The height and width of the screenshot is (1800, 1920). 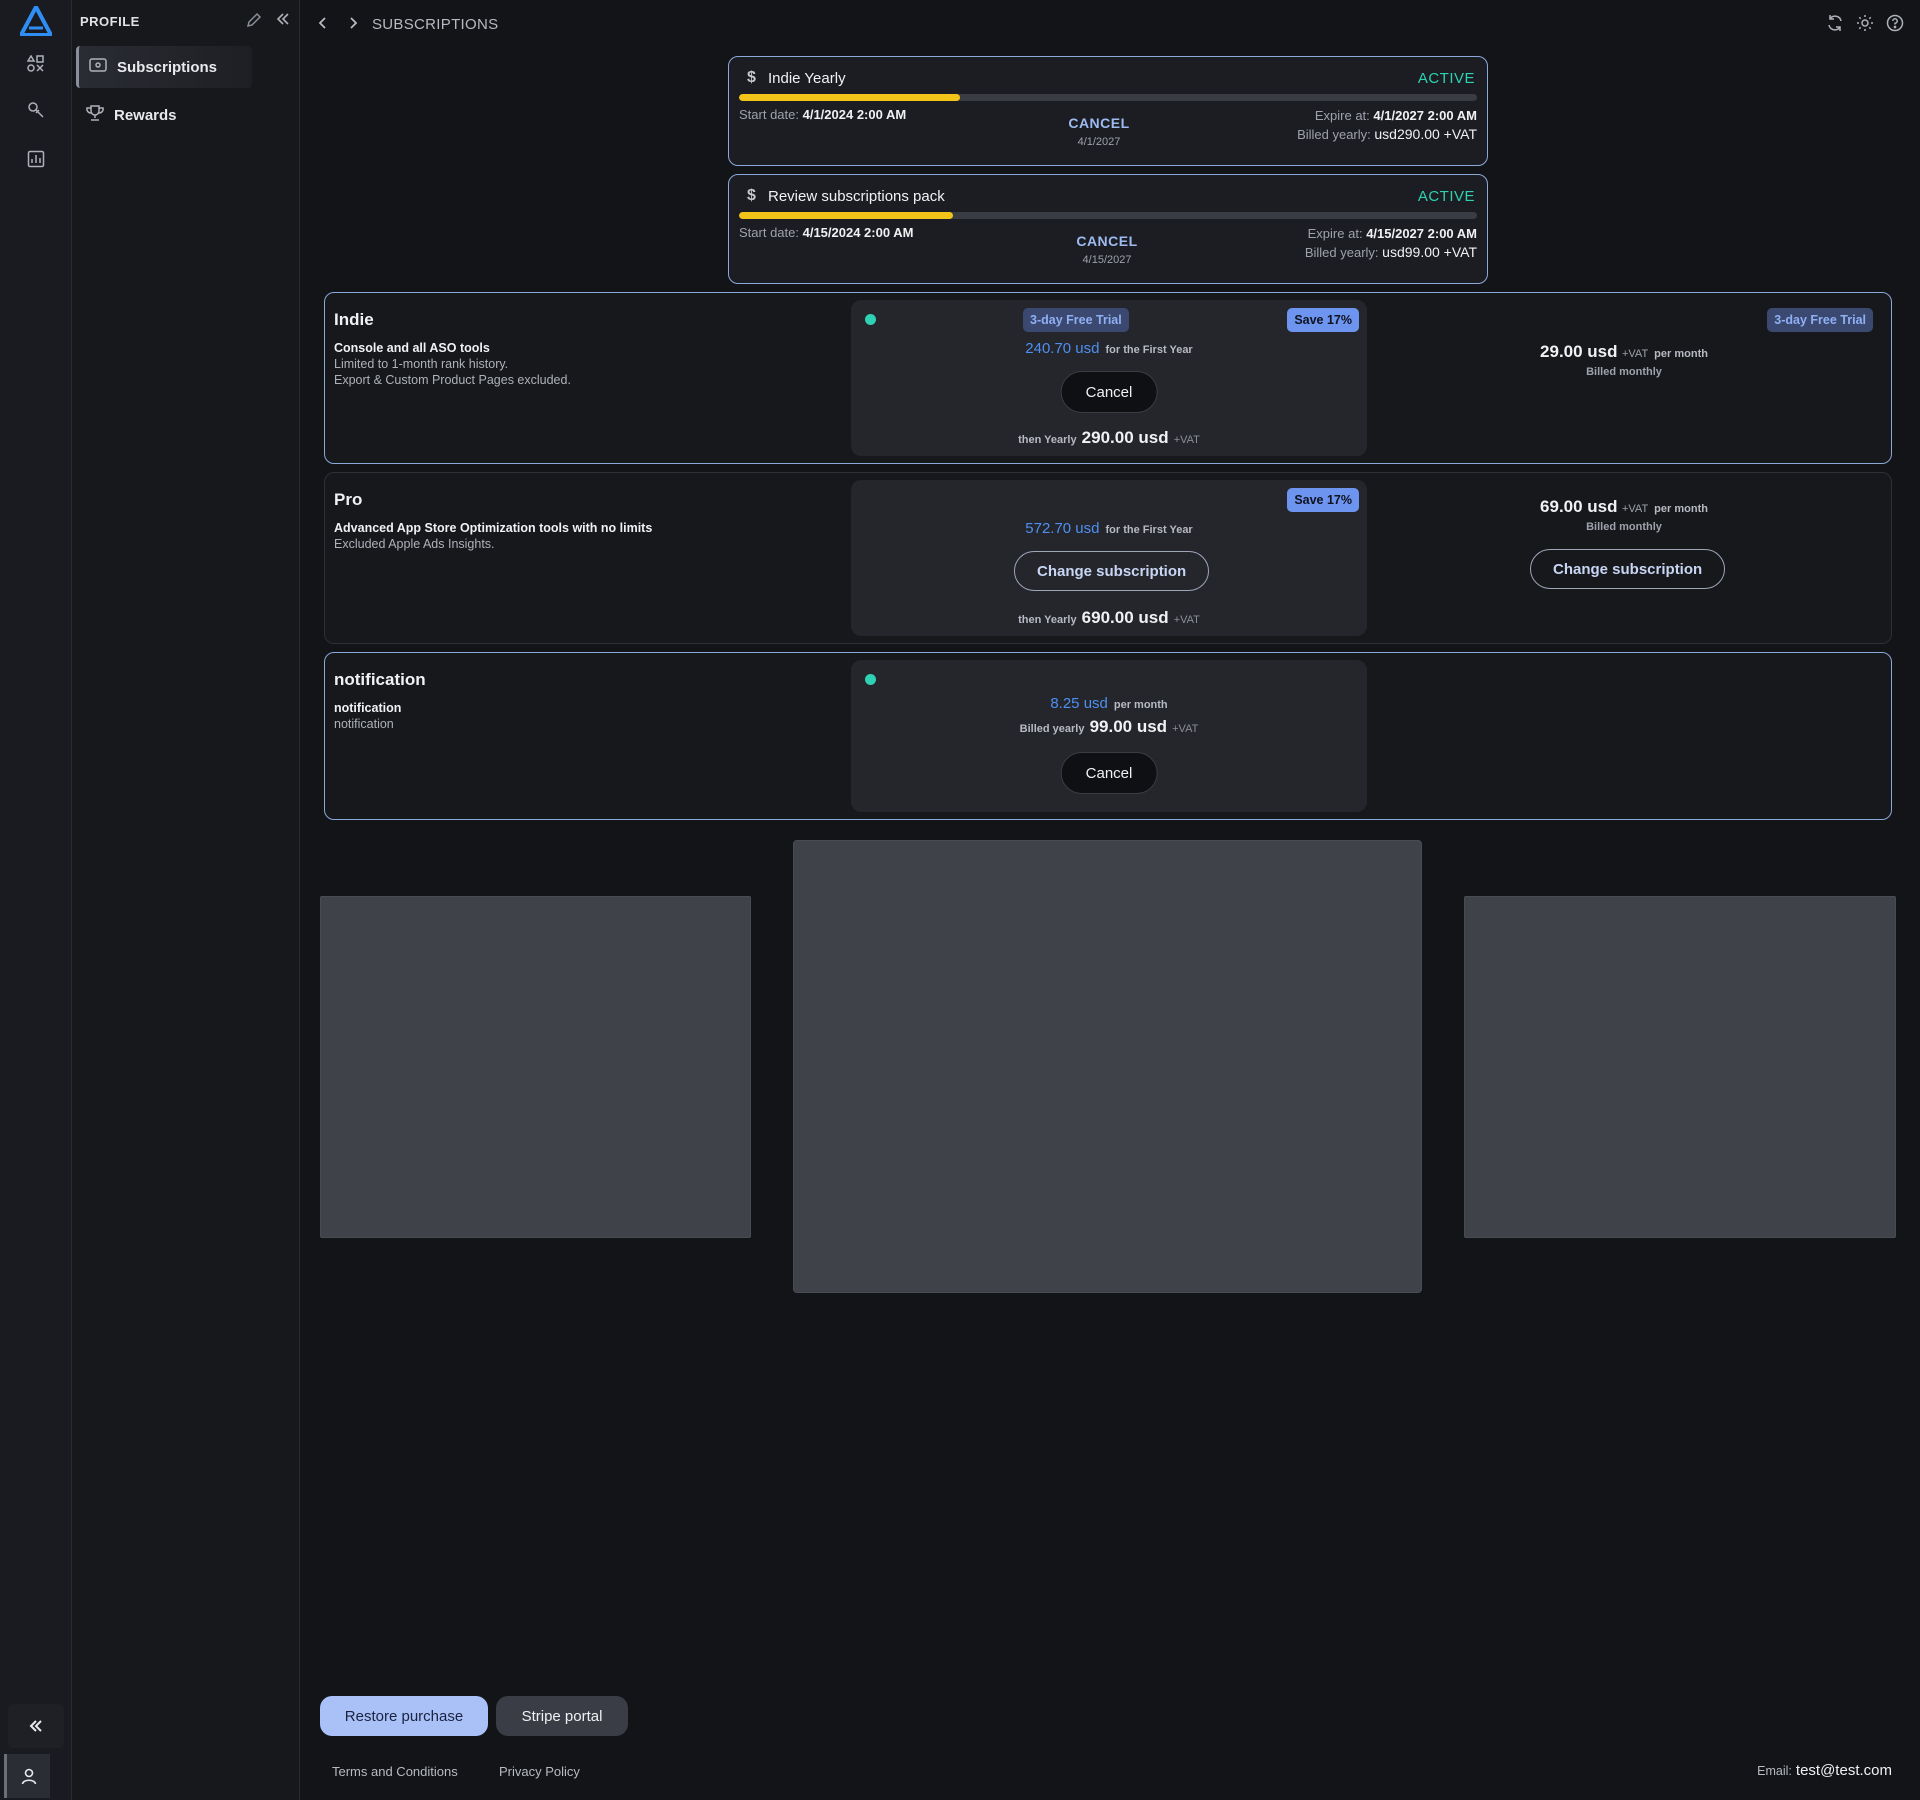 What do you see at coordinates (1099, 142) in the screenshot?
I see `cancel-date: 4/1/2027` at bounding box center [1099, 142].